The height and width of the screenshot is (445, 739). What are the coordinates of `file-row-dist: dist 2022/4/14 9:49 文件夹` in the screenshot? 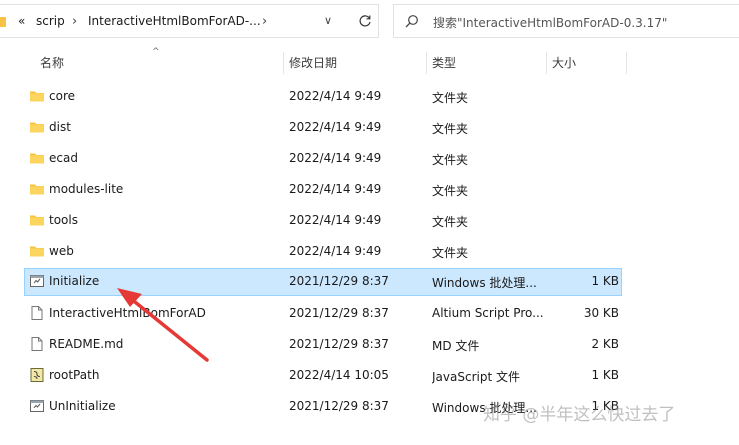 It's located at (323, 128).